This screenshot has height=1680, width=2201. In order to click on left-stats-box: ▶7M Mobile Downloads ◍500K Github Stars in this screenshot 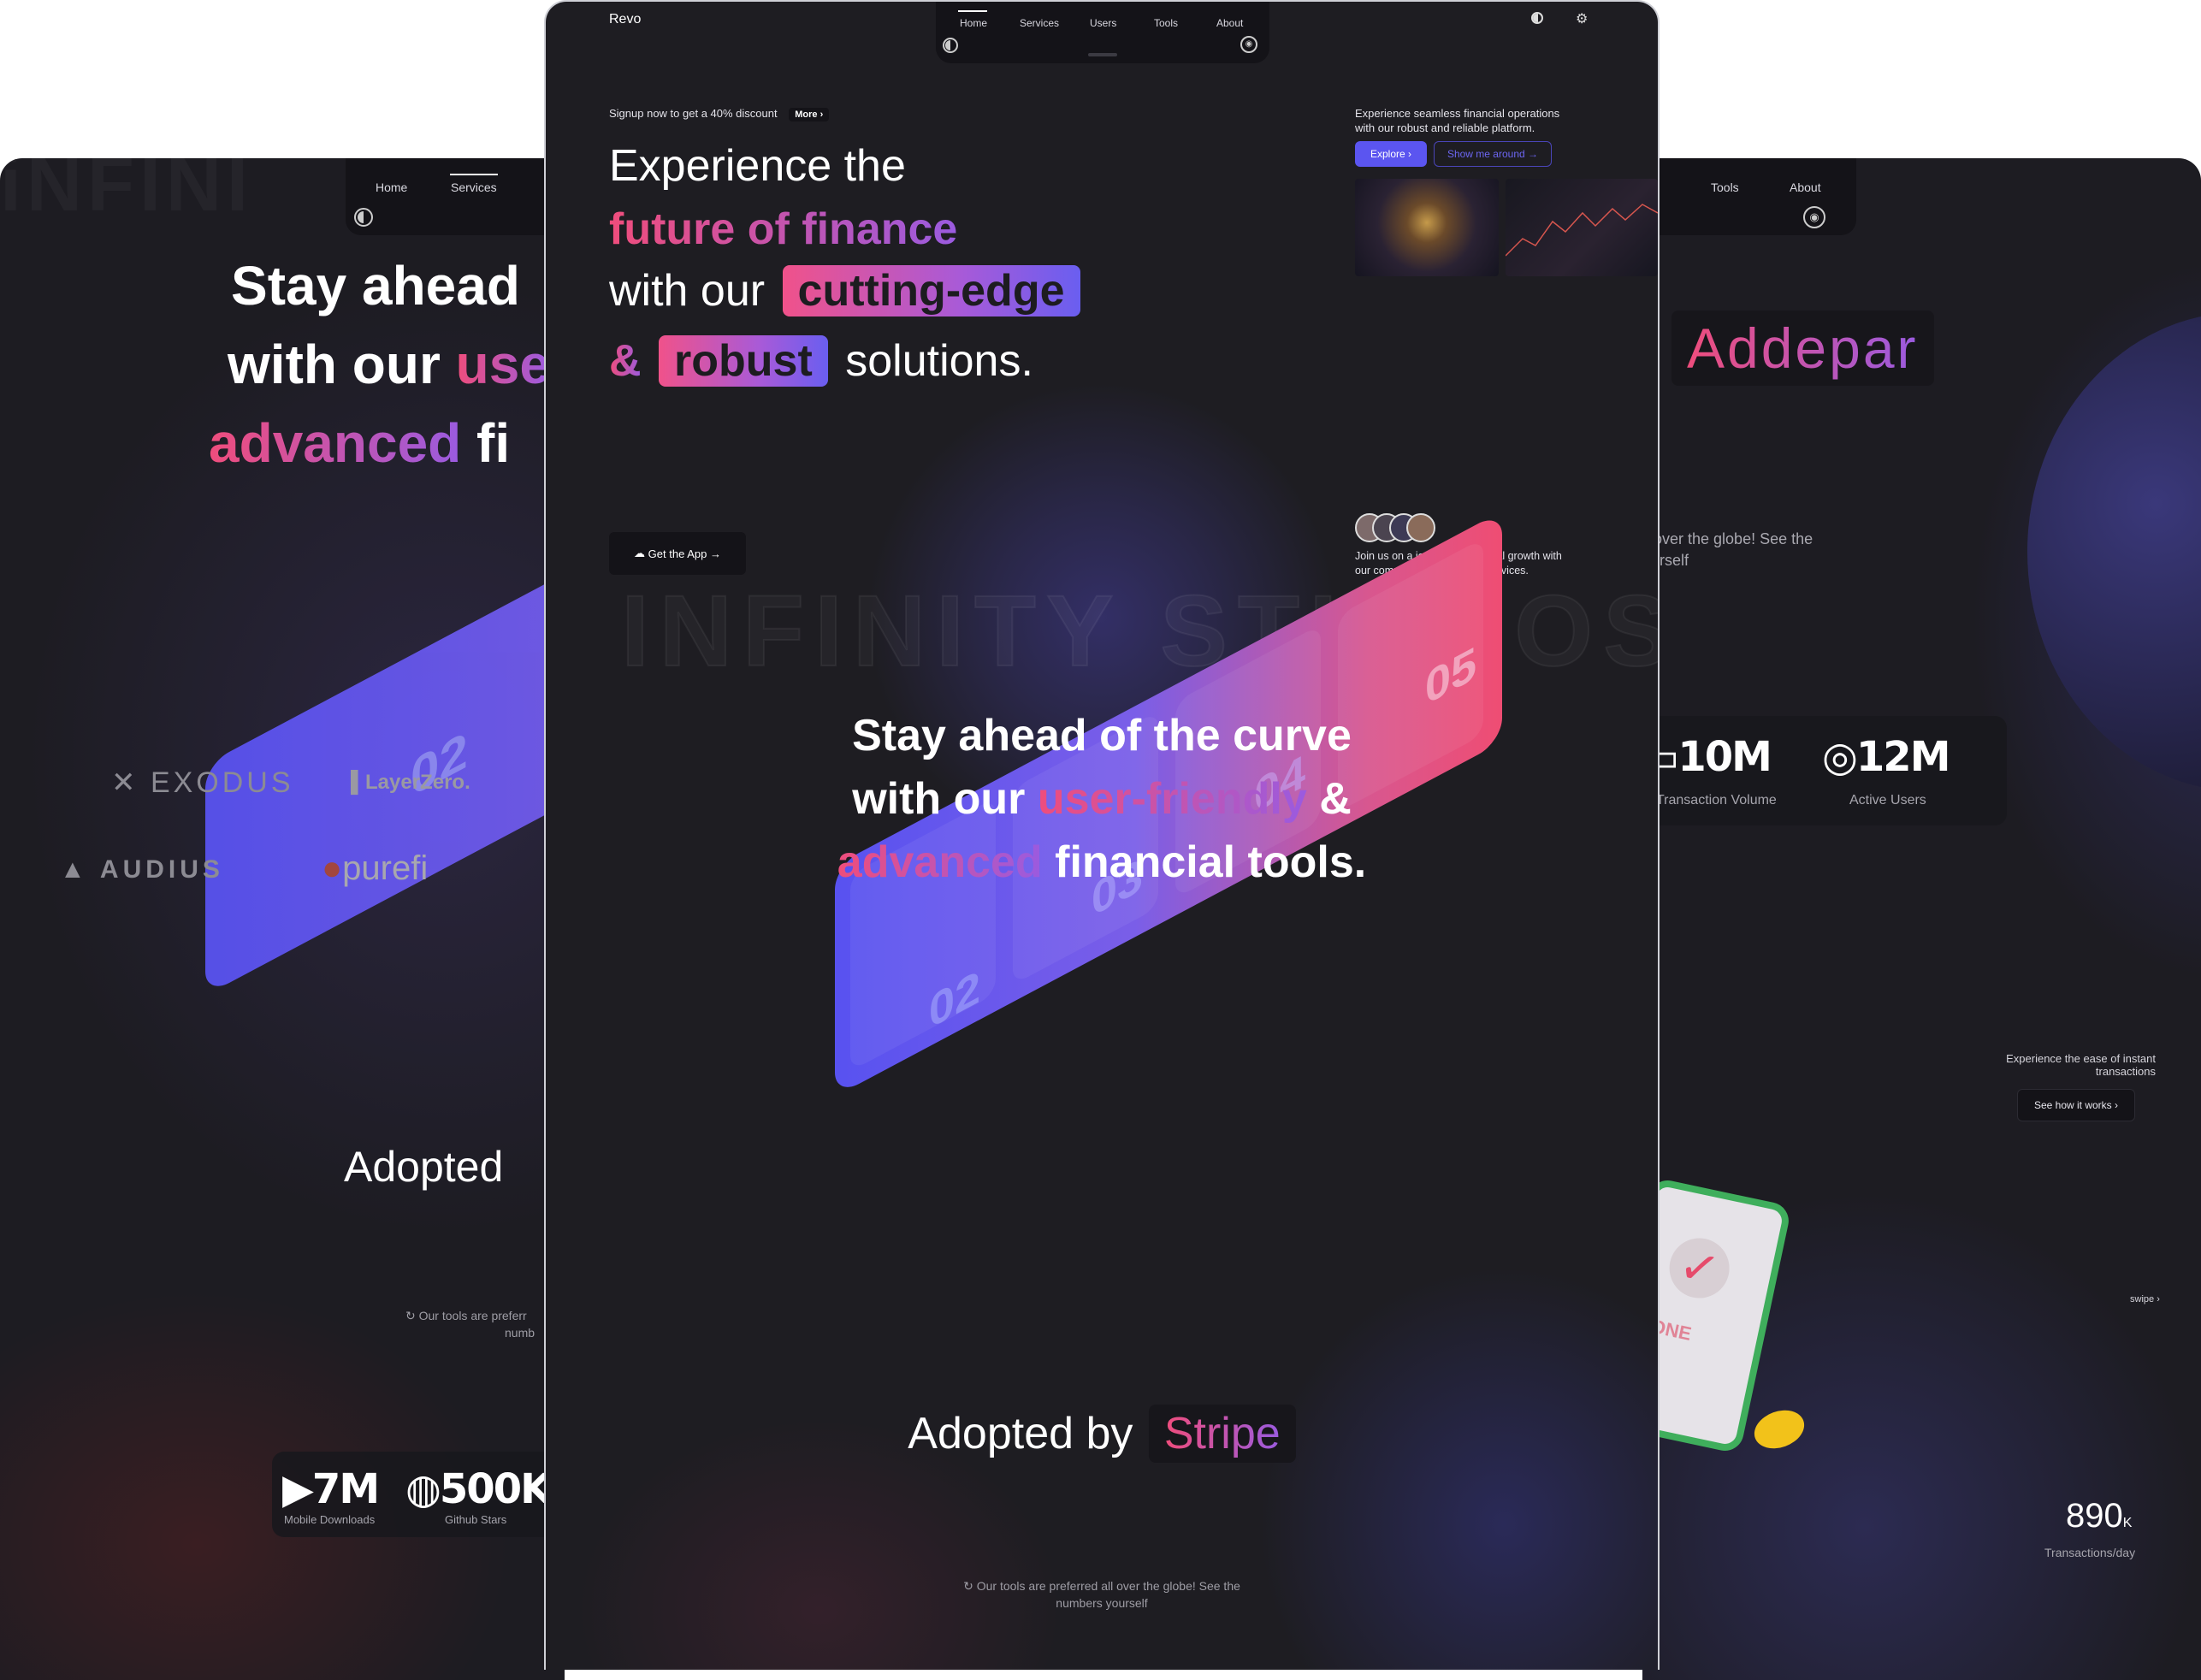, I will do `click(418, 1494)`.